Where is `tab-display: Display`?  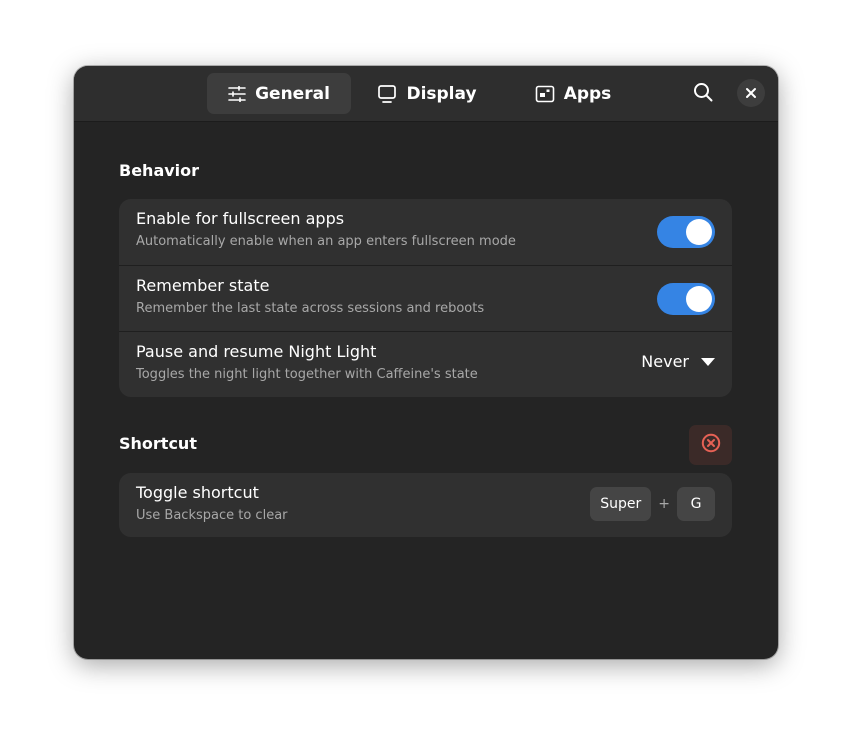
tab-display: Display is located at coordinates (427, 93).